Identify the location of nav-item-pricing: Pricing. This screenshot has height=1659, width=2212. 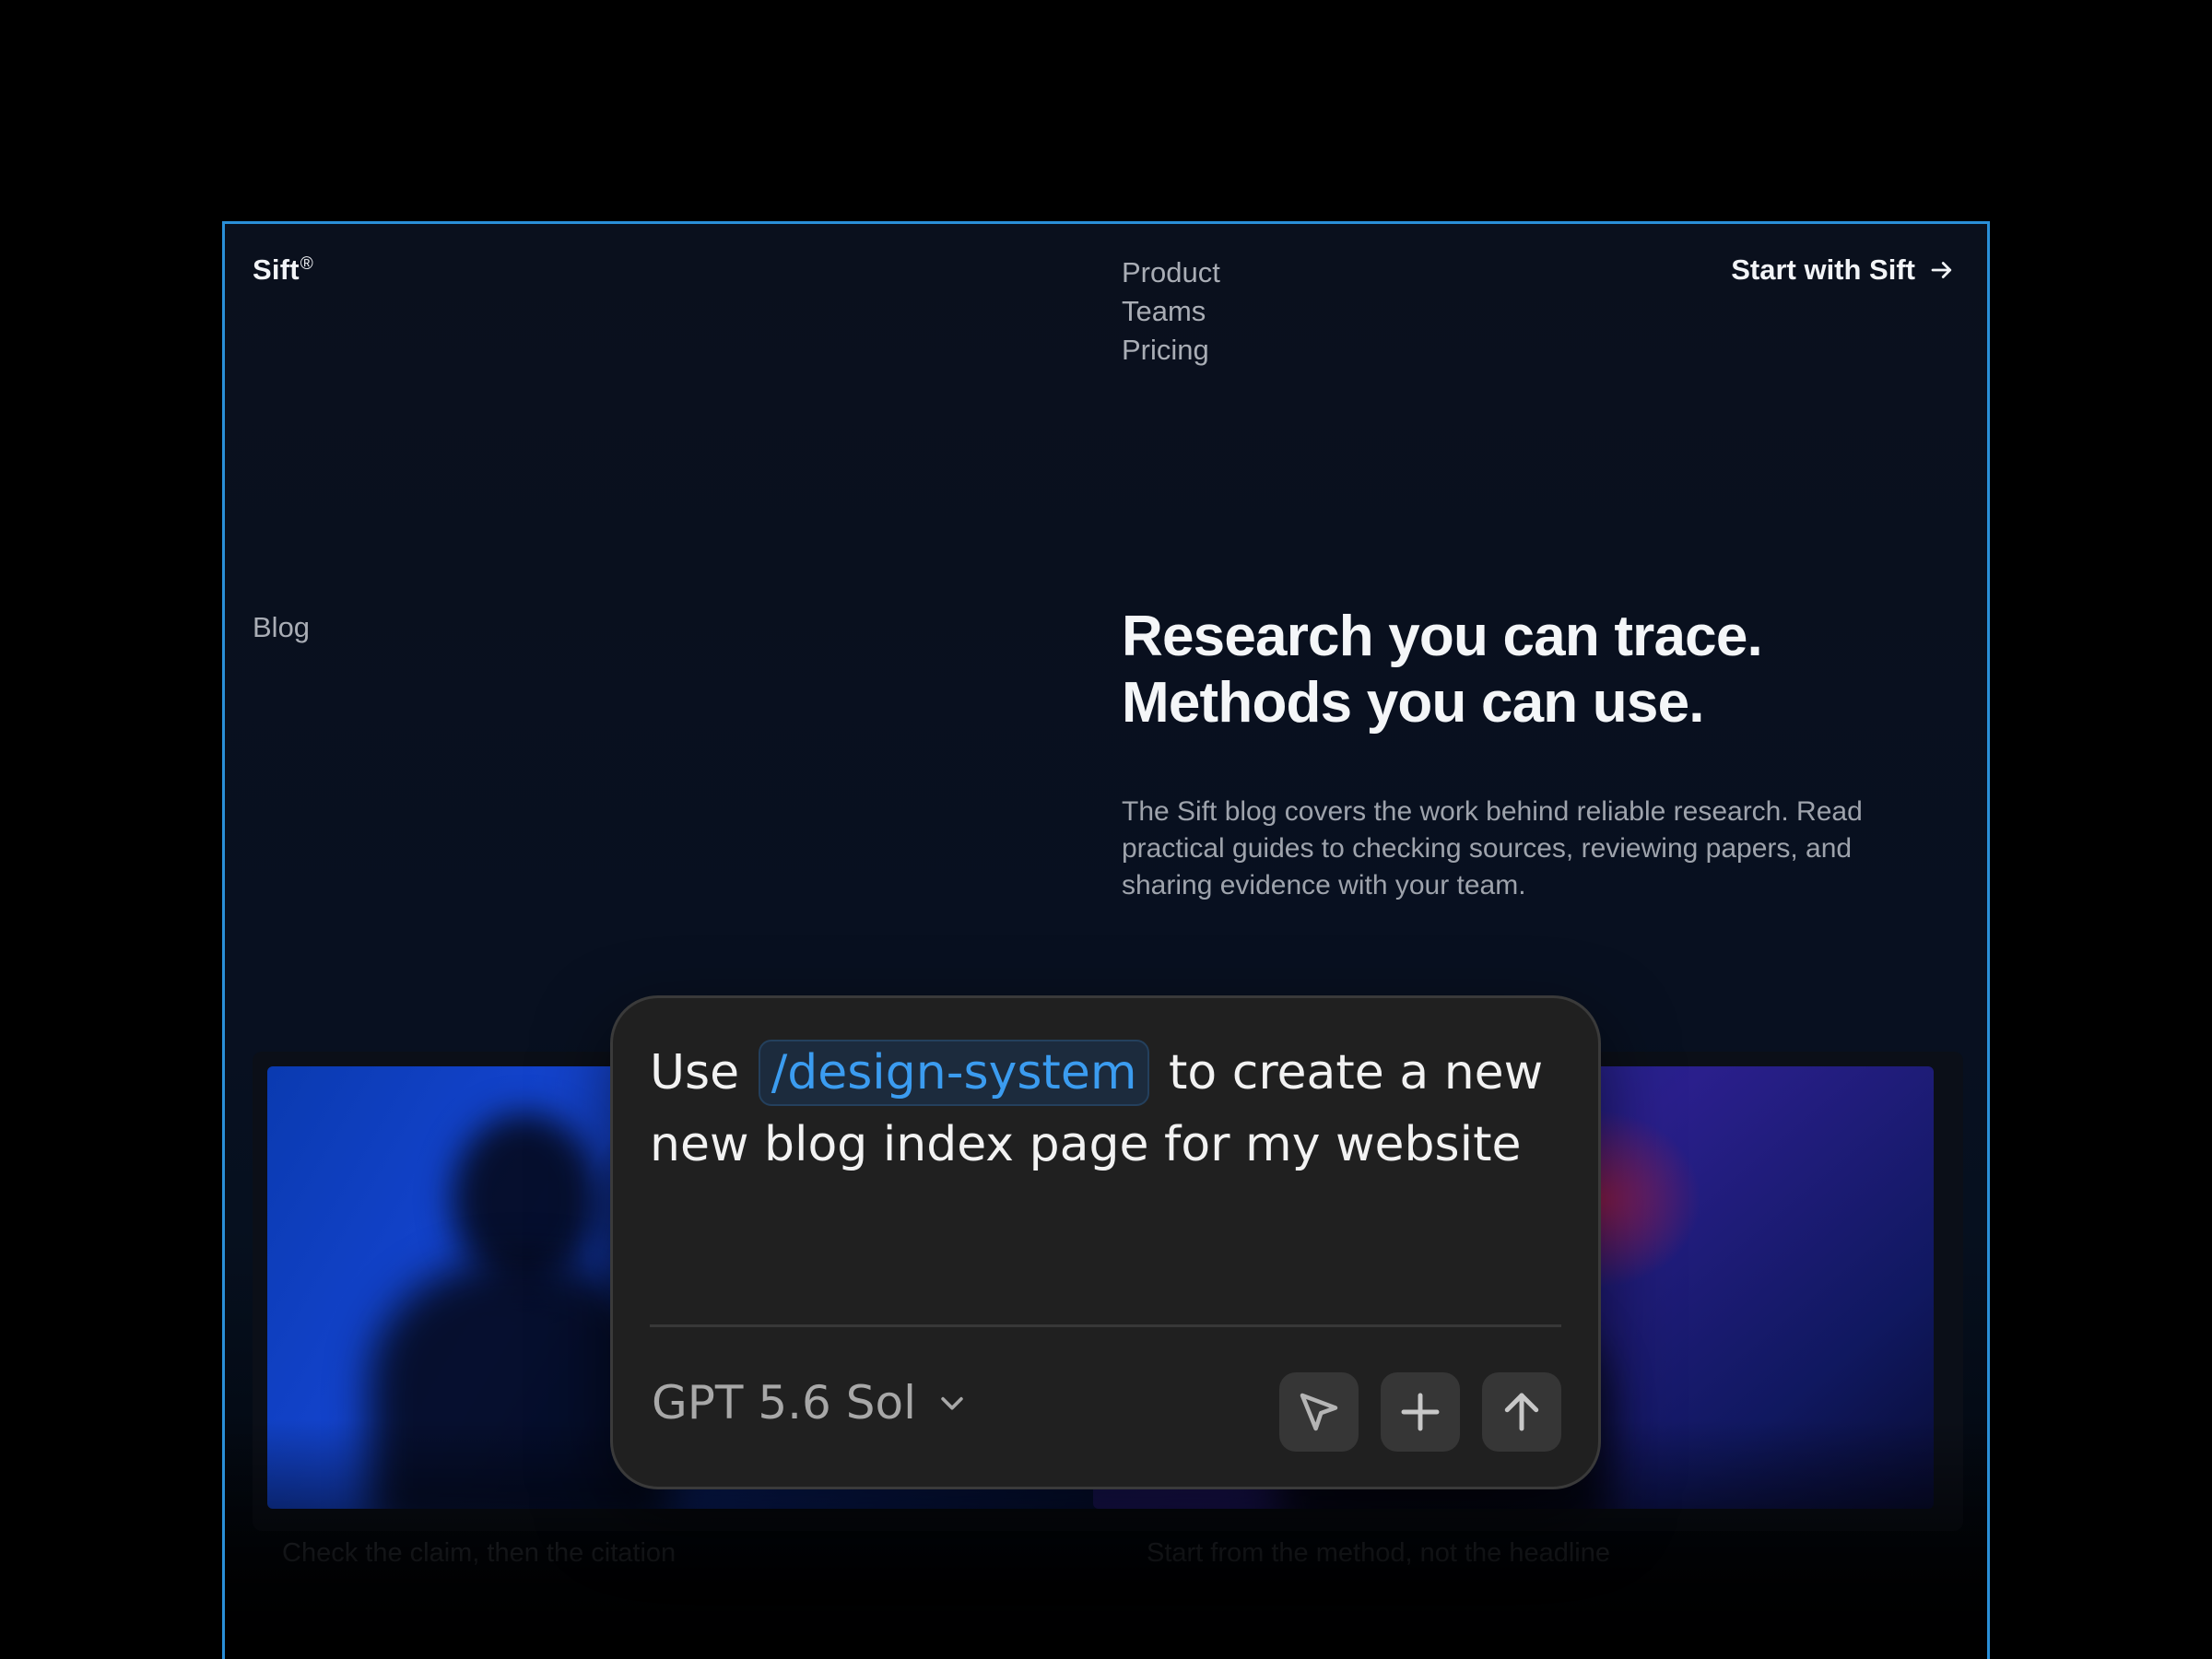
(1171, 350).